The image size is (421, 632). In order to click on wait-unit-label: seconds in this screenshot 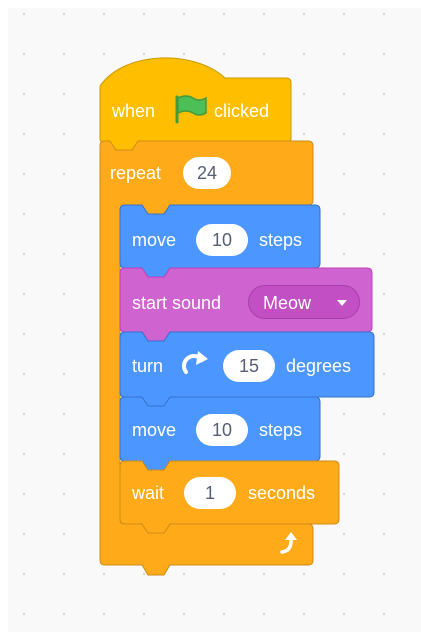, I will do `click(282, 493)`.